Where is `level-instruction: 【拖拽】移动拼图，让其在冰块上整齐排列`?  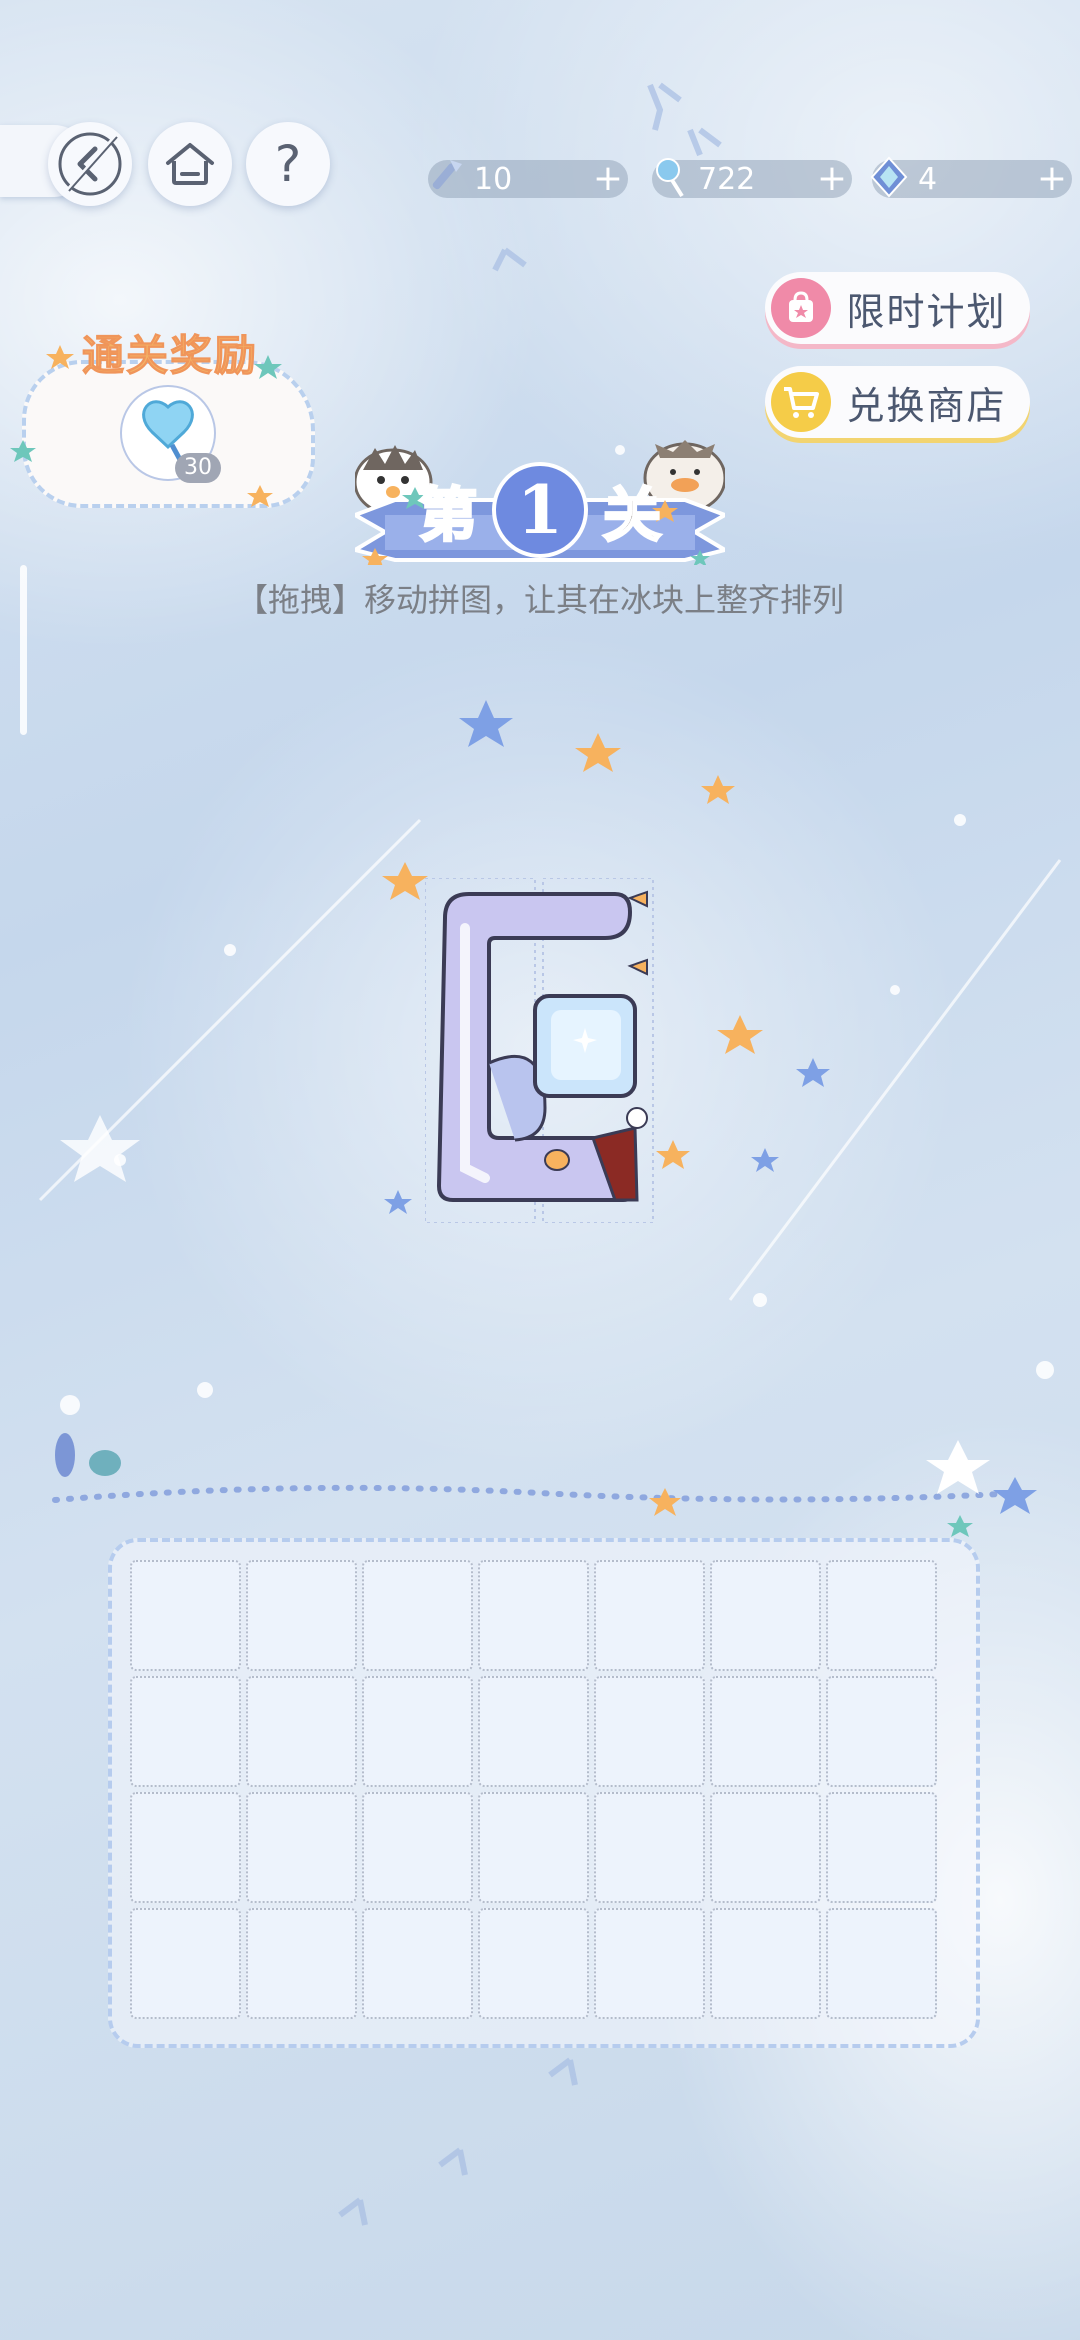 level-instruction: 【拖拽】移动拼图，让其在冰块上整齐排列 is located at coordinates (539, 600).